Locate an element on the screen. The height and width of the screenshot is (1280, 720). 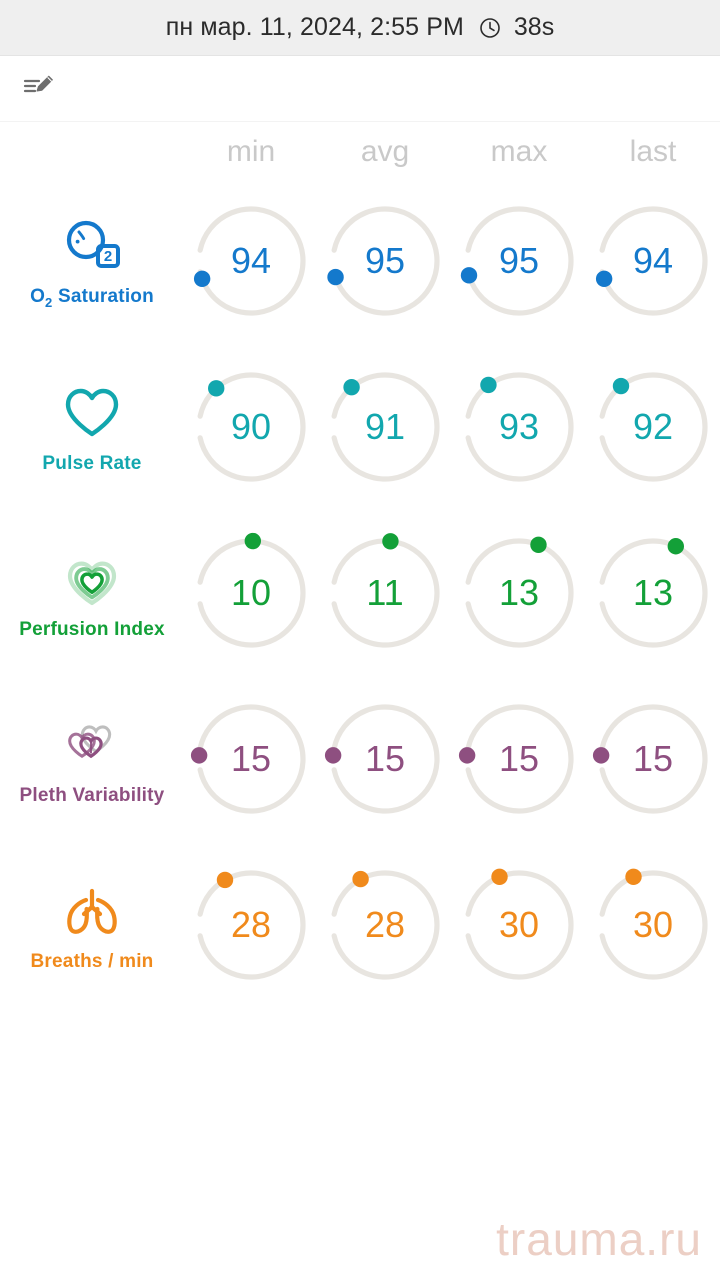
gauge-cell-max: 93 is located at coordinates (519, 427).